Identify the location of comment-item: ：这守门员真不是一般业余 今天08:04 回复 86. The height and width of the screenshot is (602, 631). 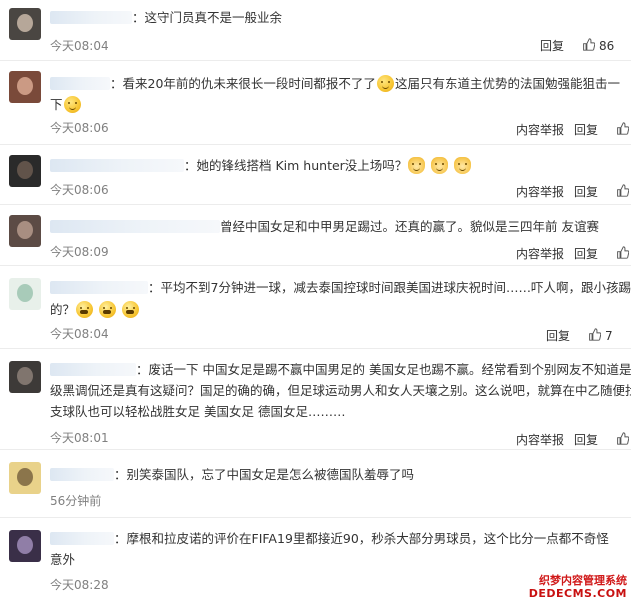
(315, 30).